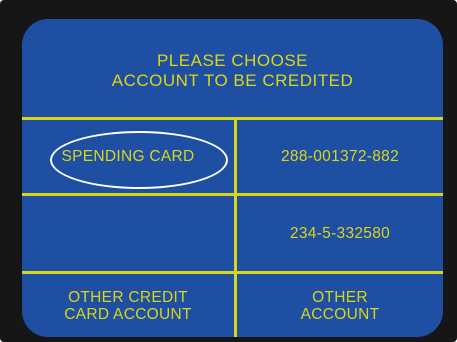 The width and height of the screenshot is (457, 342). I want to click on title-line-1: PLEASE CHOOSE, so click(232, 60).